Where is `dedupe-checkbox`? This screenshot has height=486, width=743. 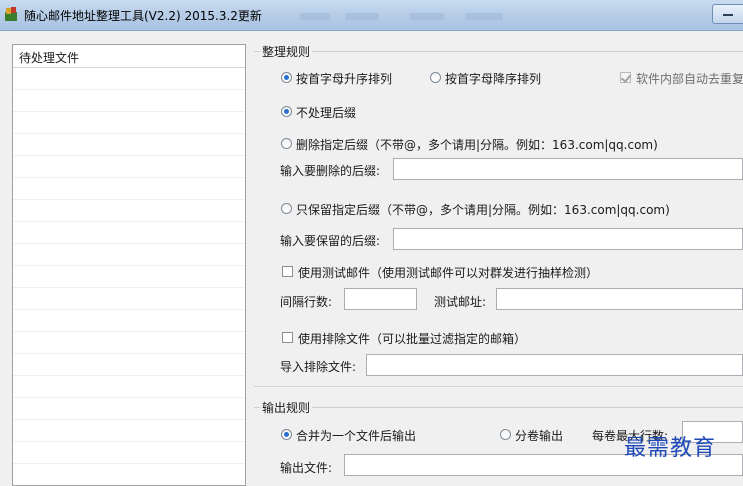 dedupe-checkbox is located at coordinates (626, 77).